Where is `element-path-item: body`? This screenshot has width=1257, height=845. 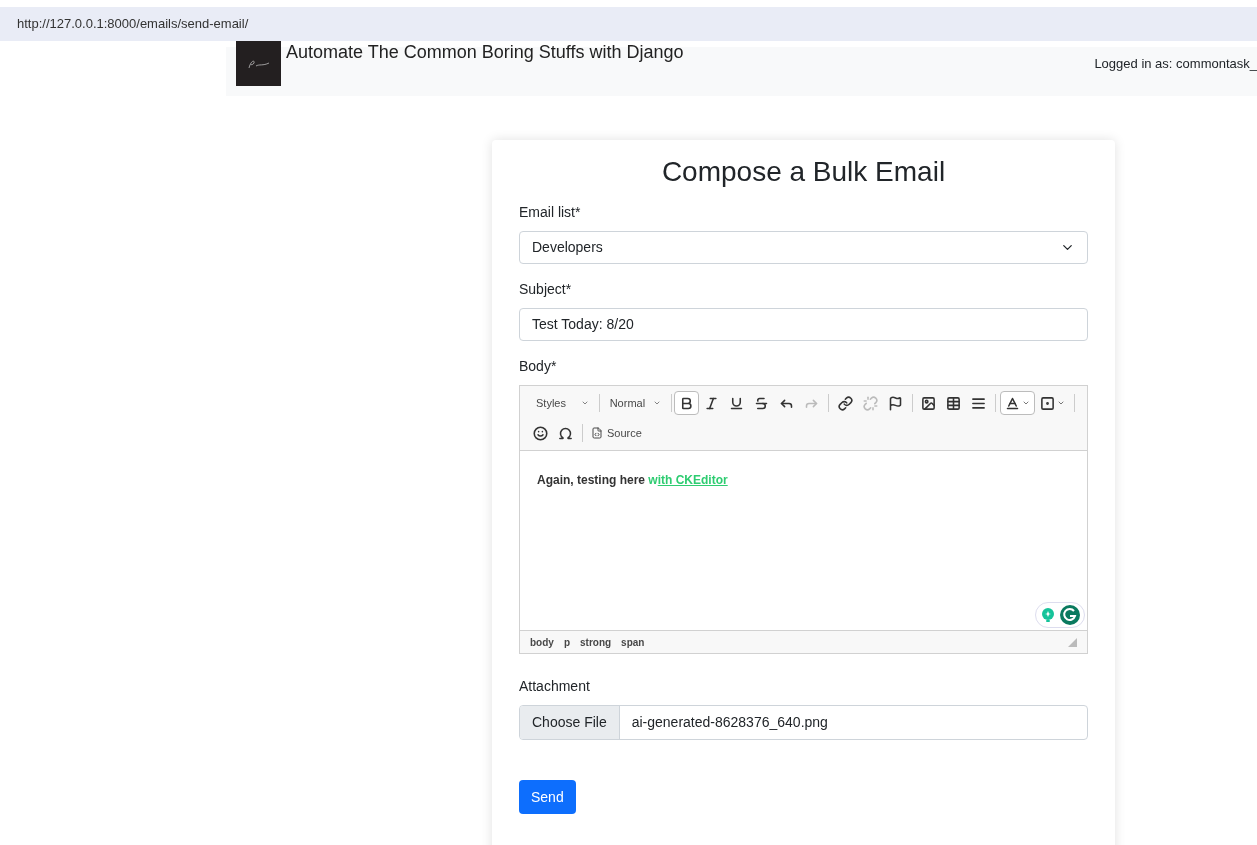
element-path-item: body is located at coordinates (542, 642).